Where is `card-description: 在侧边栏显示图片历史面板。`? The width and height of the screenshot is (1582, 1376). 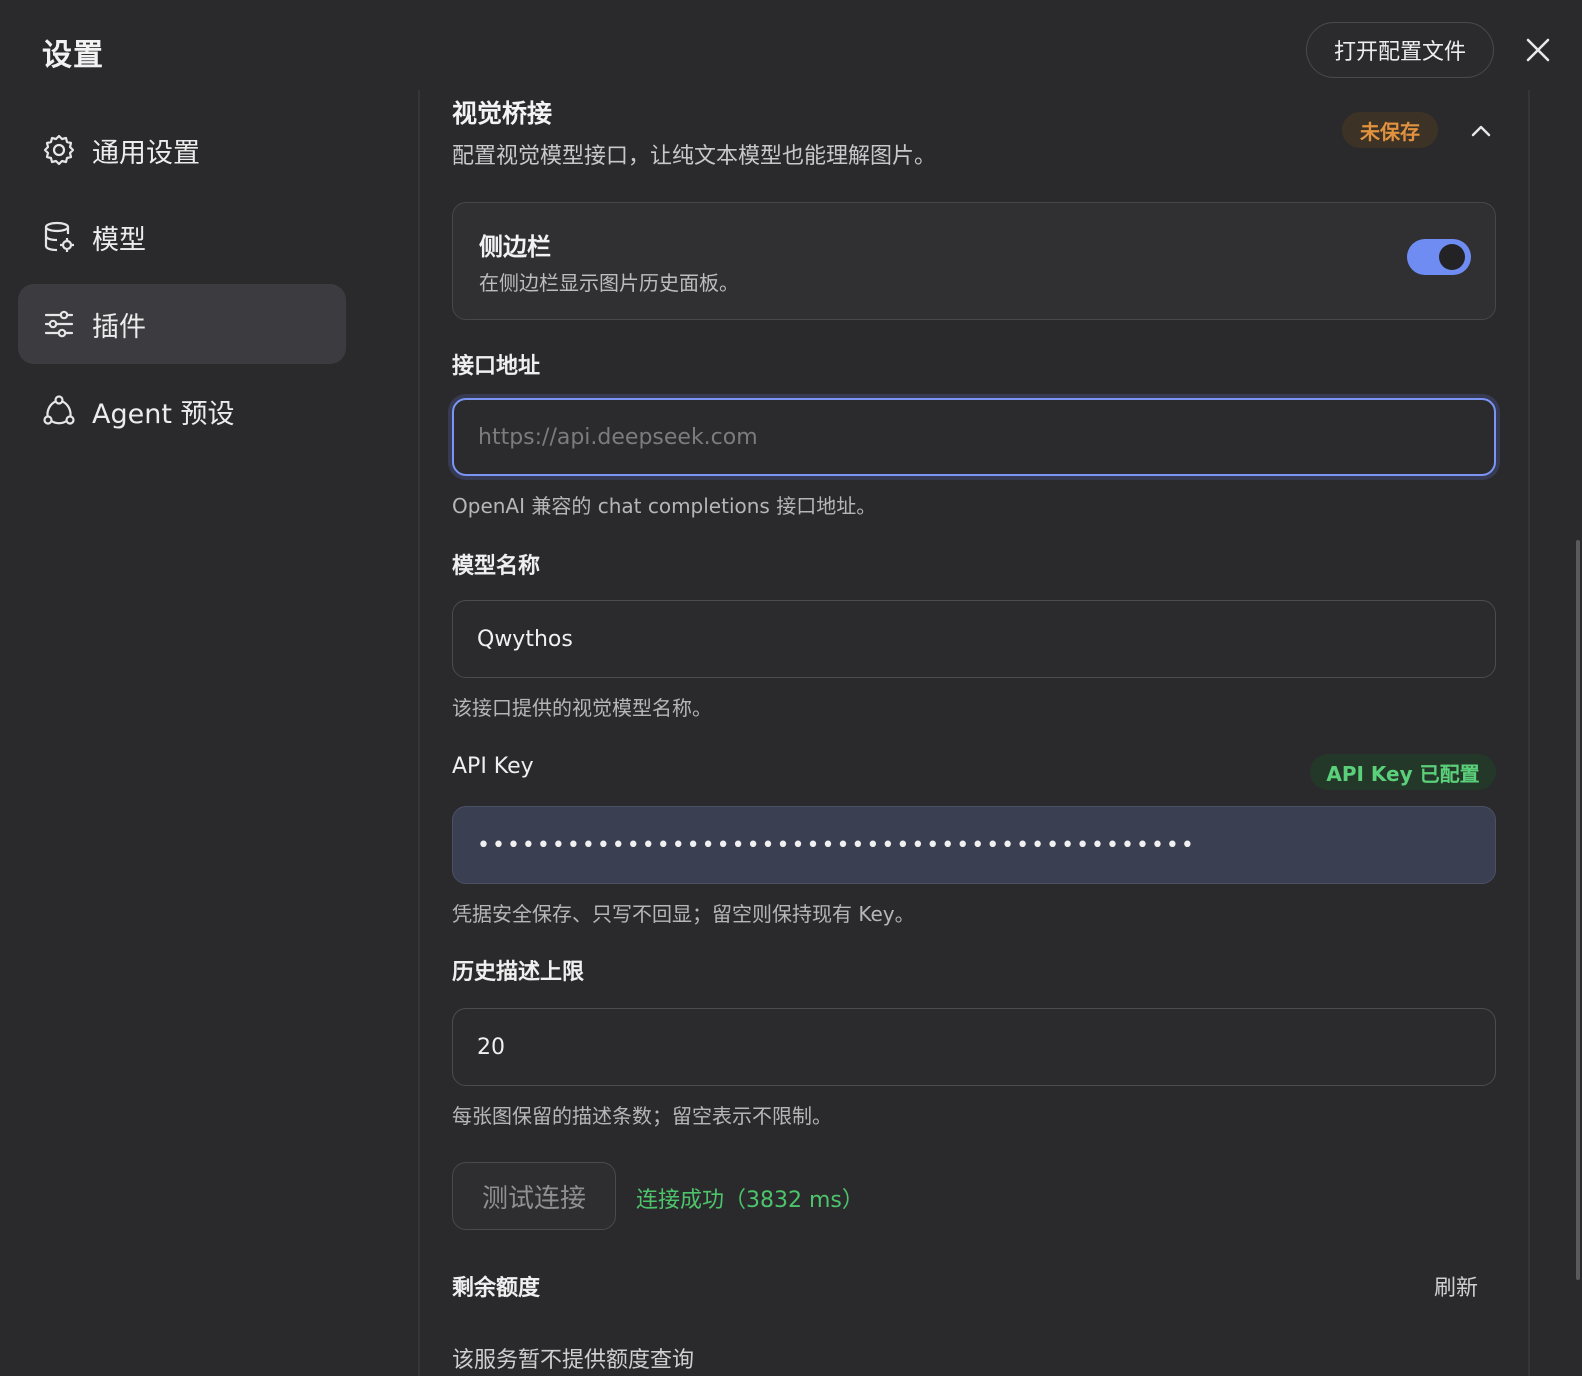 card-description: 在侧边栏显示图片历史面板。 is located at coordinates (609, 283).